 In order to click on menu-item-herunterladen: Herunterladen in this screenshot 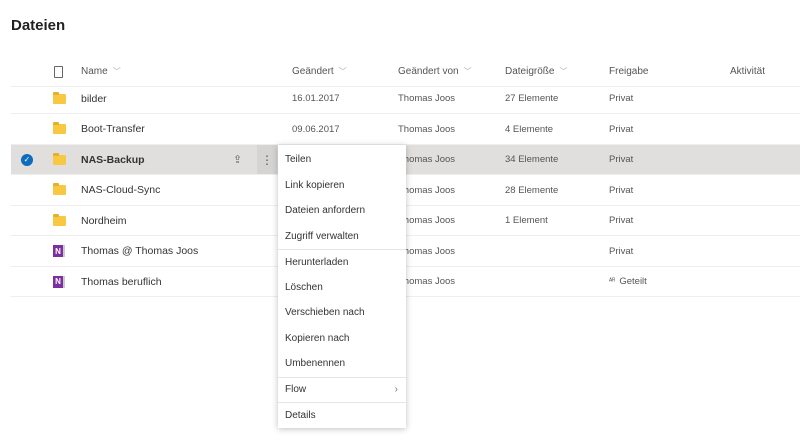, I will do `click(342, 262)`.